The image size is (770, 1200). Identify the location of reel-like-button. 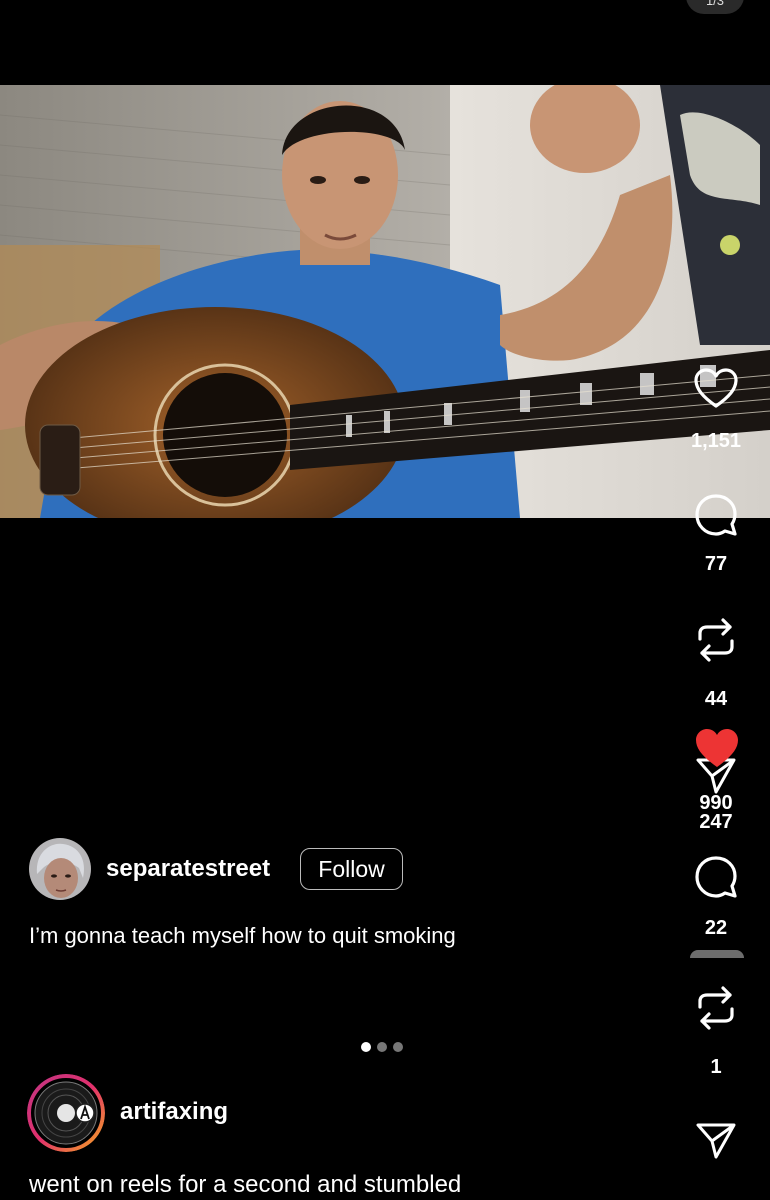
(716, 388).